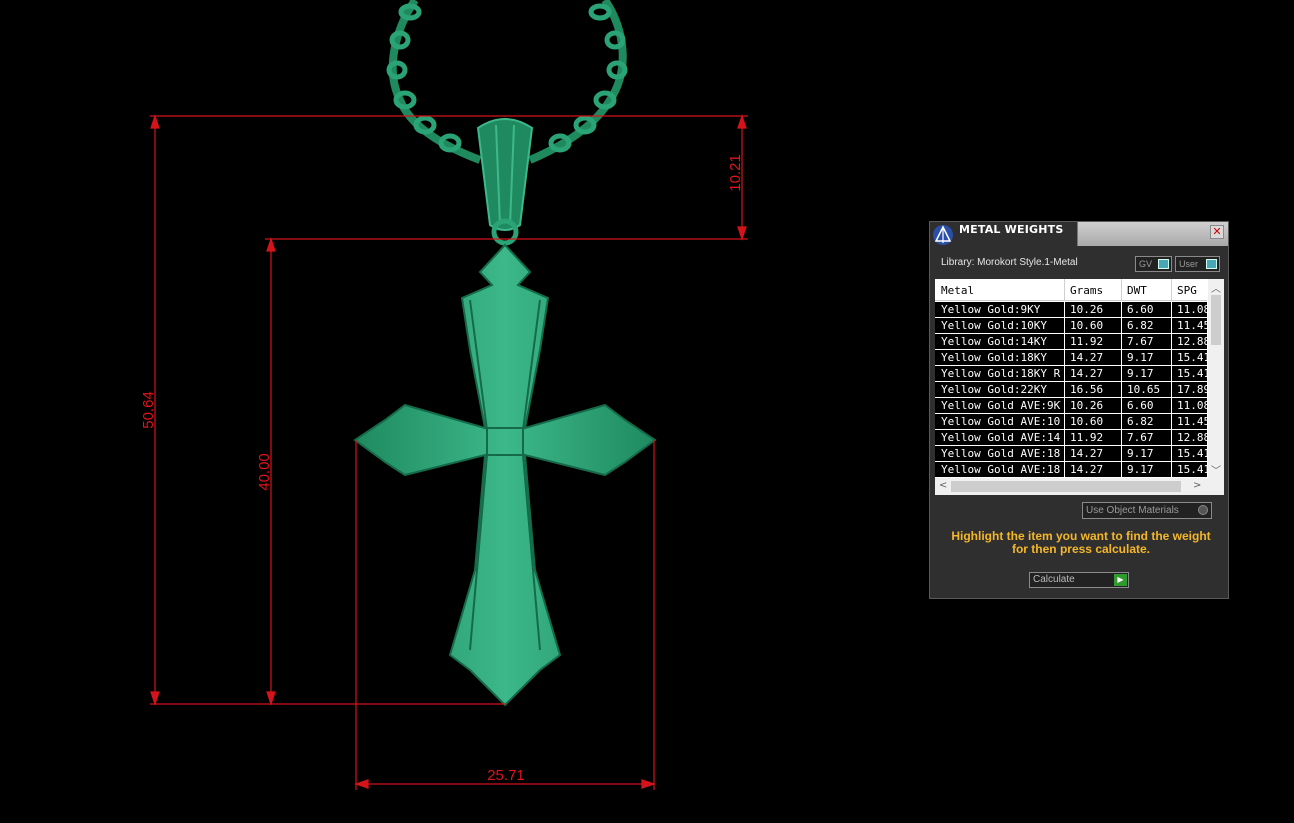 The width and height of the screenshot is (1294, 823). What do you see at coordinates (1187, 290) in the screenshot?
I see `column-header-spg: SPG` at bounding box center [1187, 290].